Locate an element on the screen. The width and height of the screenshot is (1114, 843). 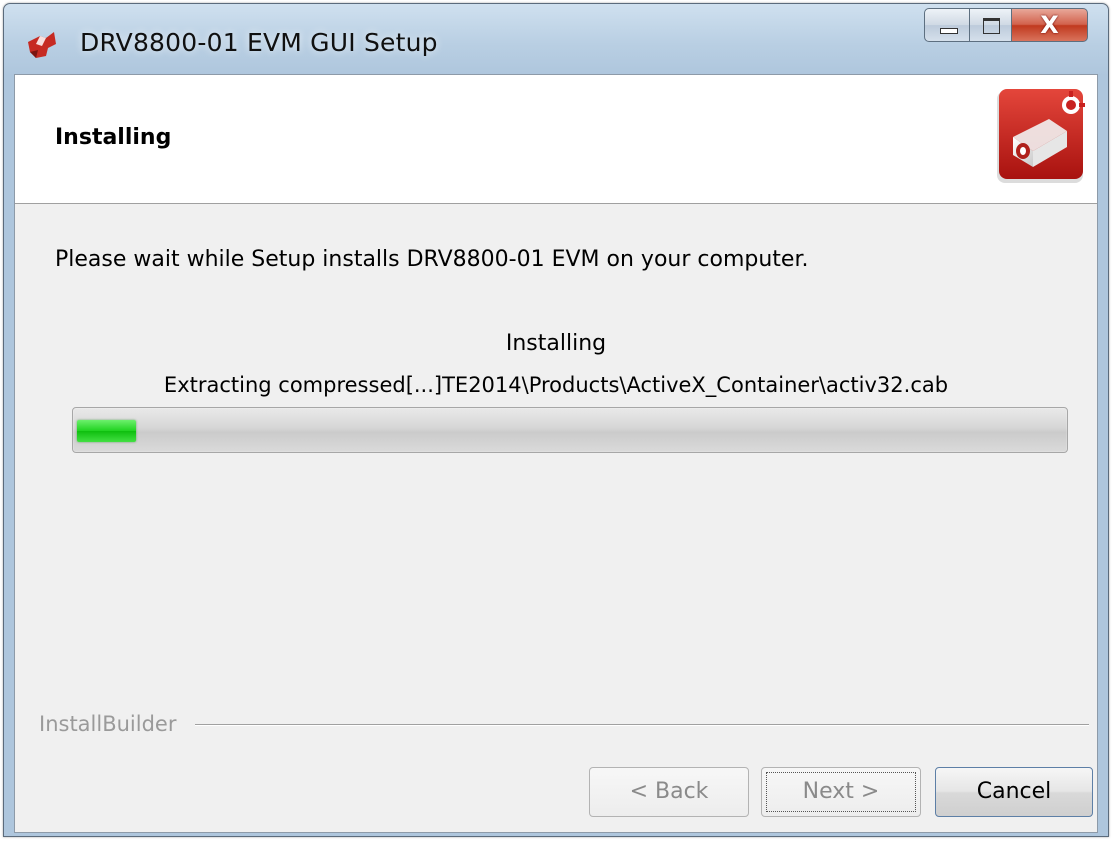
page-title: Installing is located at coordinates (113, 137).